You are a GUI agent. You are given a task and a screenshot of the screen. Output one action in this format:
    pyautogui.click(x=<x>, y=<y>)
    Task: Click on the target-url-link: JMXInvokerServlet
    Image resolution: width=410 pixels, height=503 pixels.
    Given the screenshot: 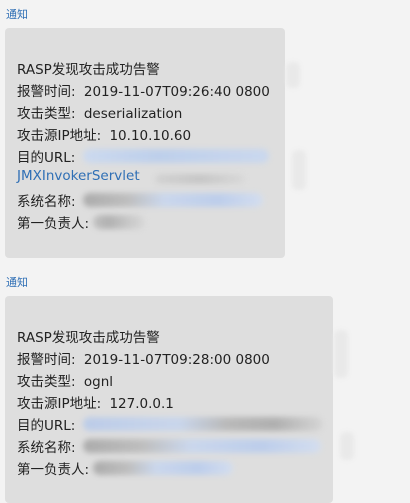 What is the action you would take?
    pyautogui.click(x=78, y=176)
    